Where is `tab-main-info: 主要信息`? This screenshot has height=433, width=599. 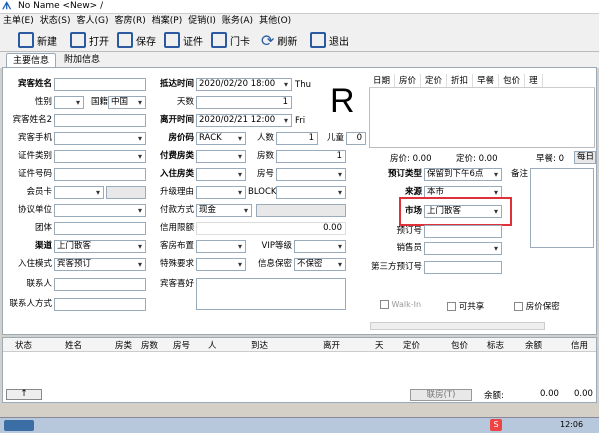
tab-main-info: 主要信息 is located at coordinates (31, 60).